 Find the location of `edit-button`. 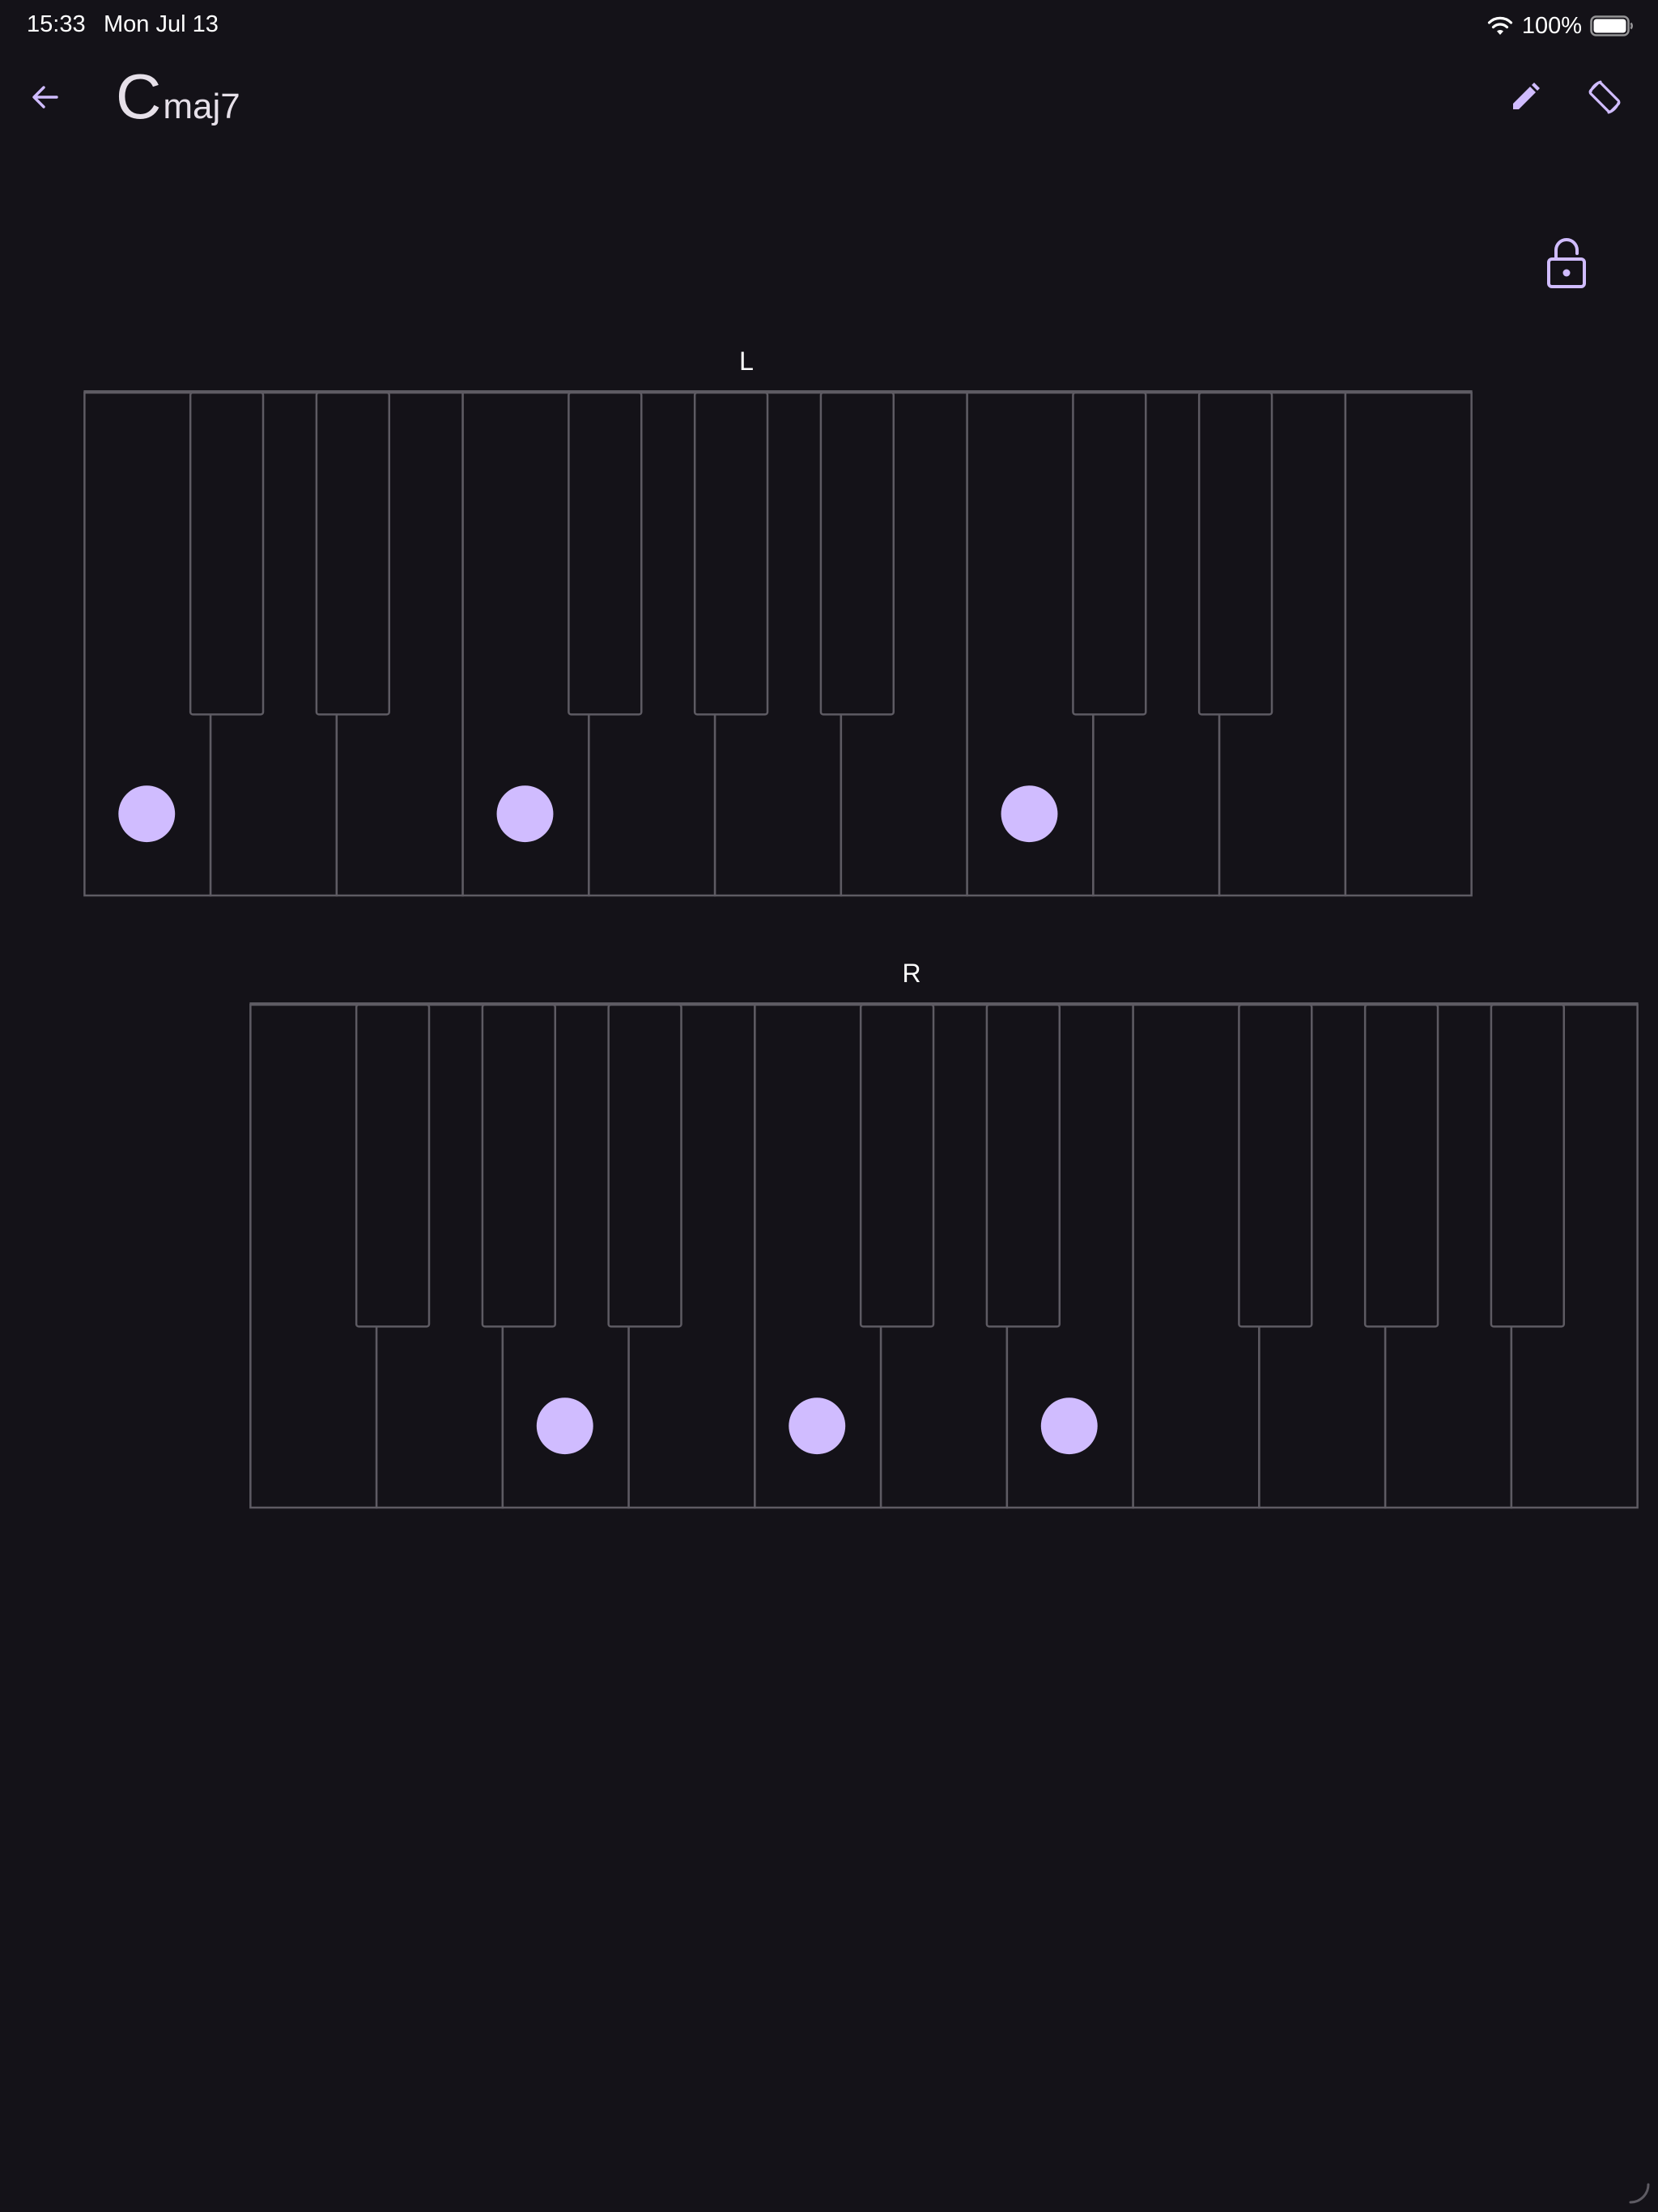

edit-button is located at coordinates (1525, 97).